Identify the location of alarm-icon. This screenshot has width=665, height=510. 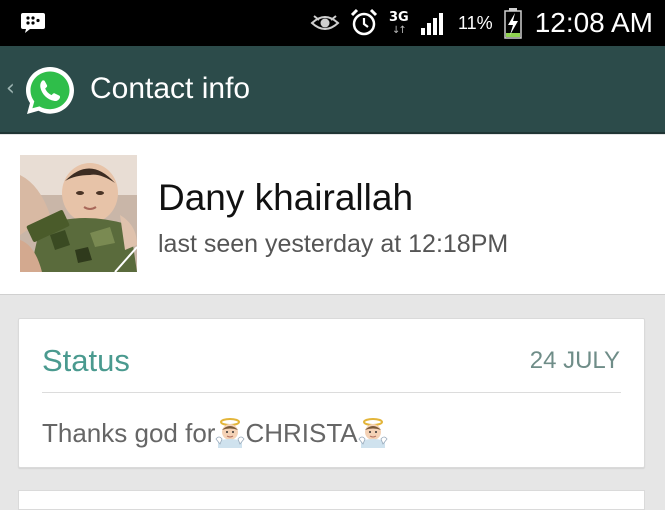
(364, 23).